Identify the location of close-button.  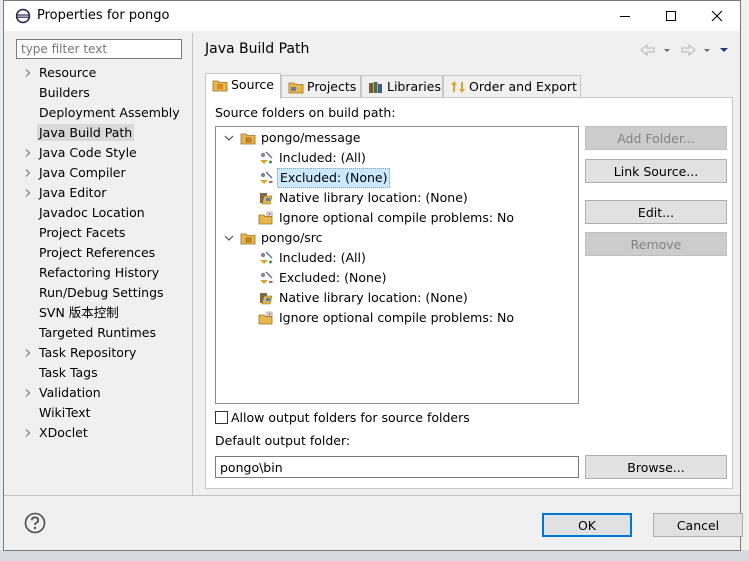
(717, 16).